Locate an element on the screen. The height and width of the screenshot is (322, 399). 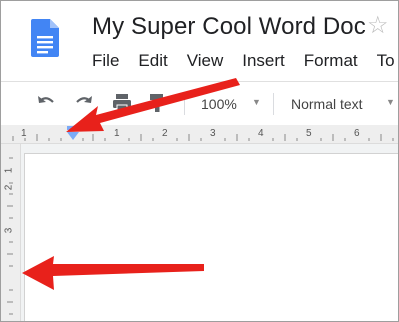
star-icon: ☆ is located at coordinates (378, 26).